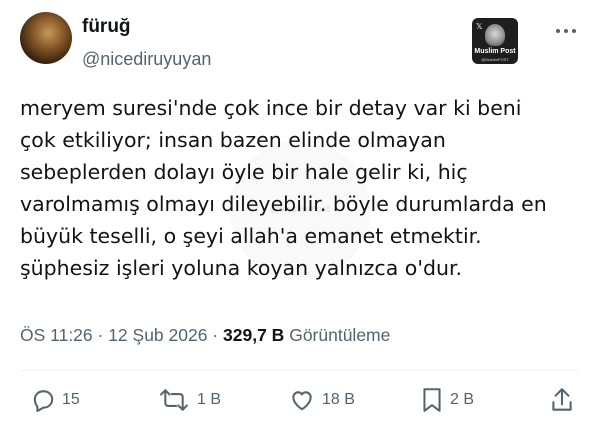 The image size is (599, 428). I want to click on more-options-icon, so click(567, 31).